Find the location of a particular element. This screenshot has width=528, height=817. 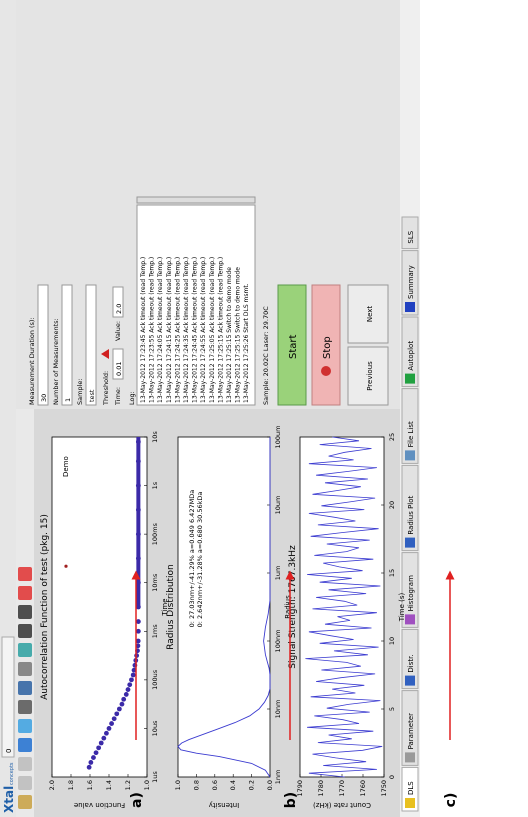

arrows-out-icon is located at coordinates (25, 631).